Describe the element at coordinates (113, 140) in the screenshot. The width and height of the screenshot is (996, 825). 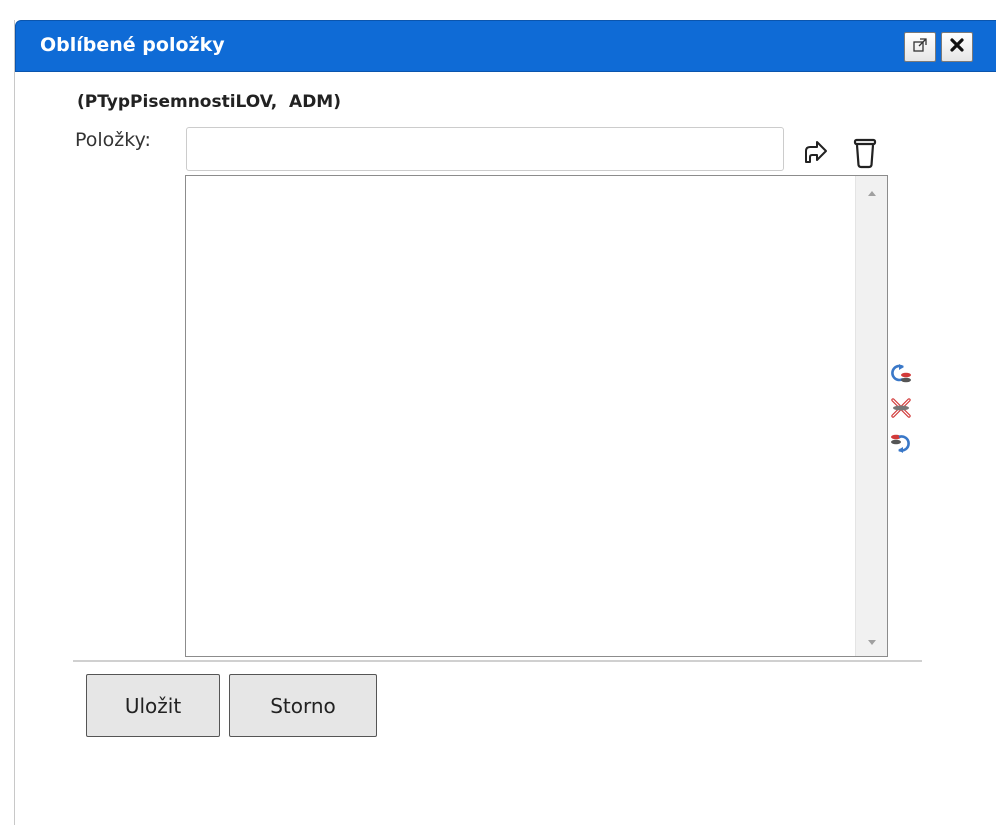
I see `items-label: Položky:` at that location.